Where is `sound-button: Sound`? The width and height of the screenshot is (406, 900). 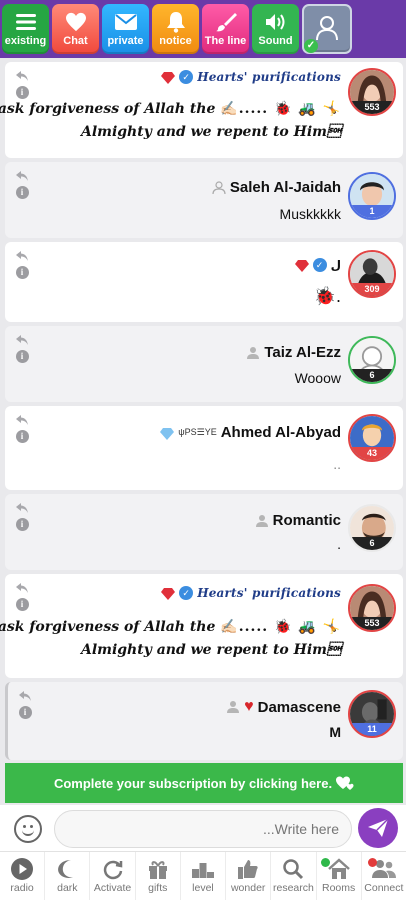
sound-button: Sound is located at coordinates (275, 29).